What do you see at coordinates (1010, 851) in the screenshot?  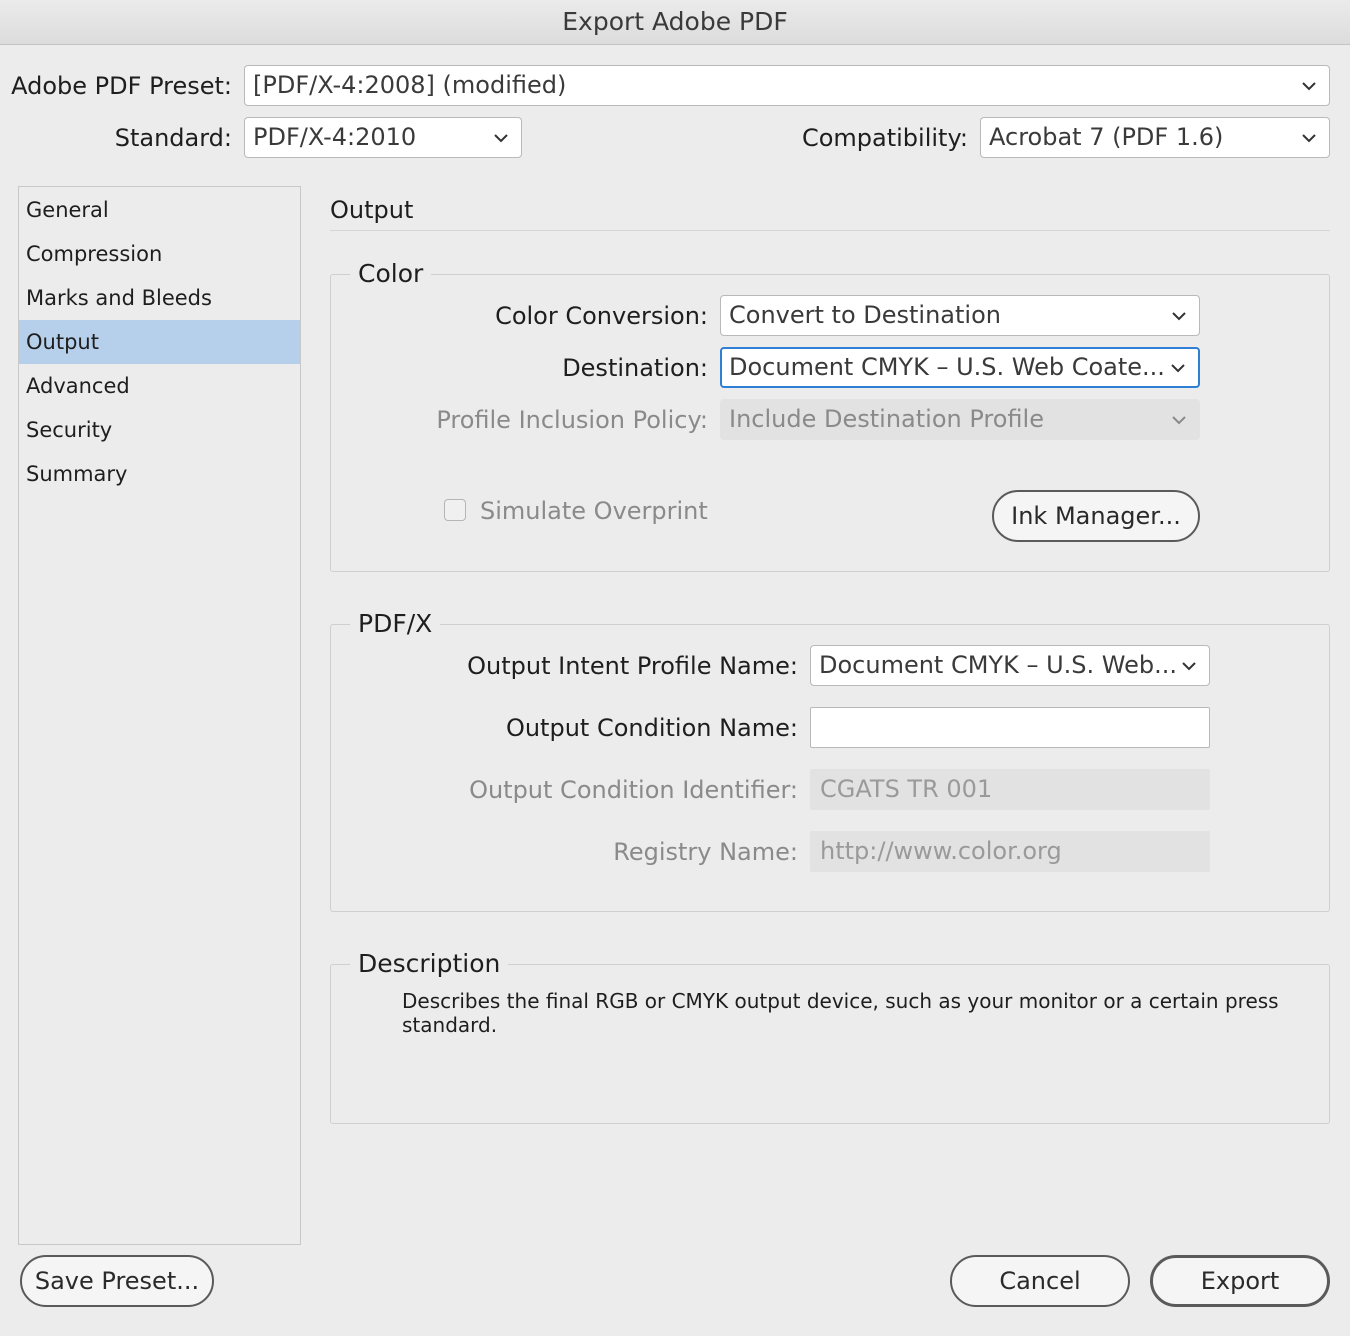 I see `registry-name-field: http://www.color.org` at bounding box center [1010, 851].